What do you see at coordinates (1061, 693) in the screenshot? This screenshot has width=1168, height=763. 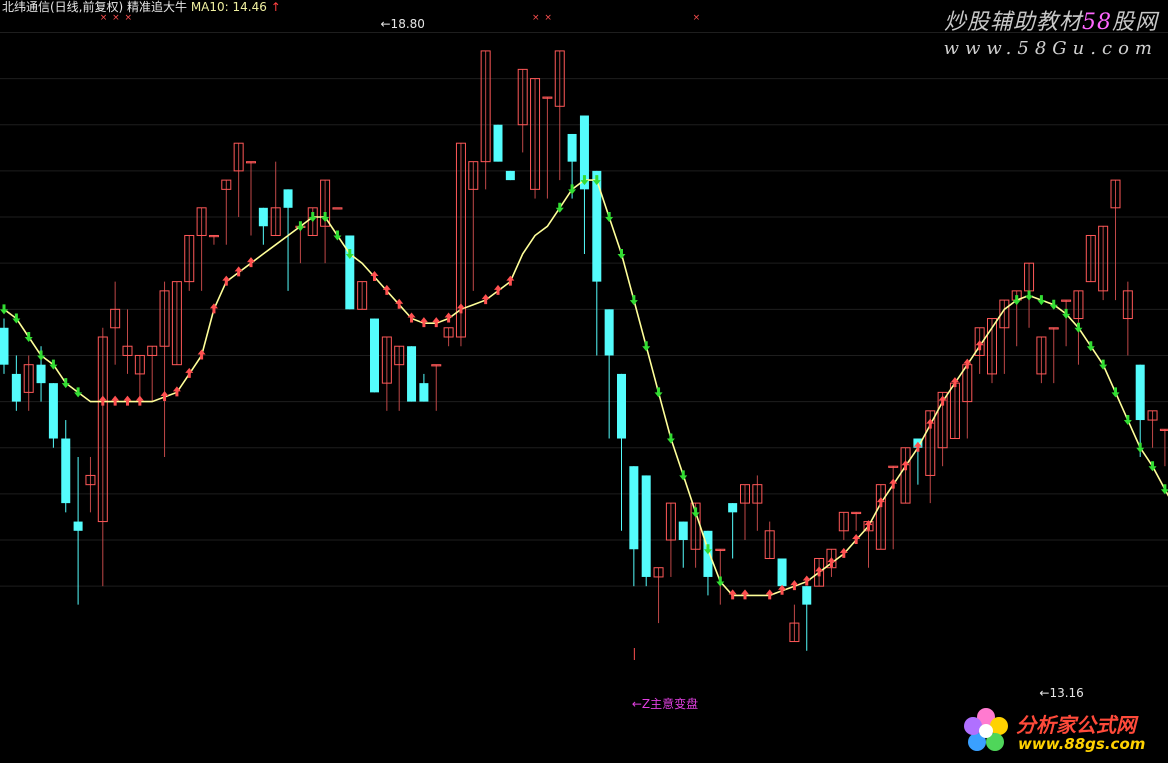 I see `low-price-label: ←13.16` at bounding box center [1061, 693].